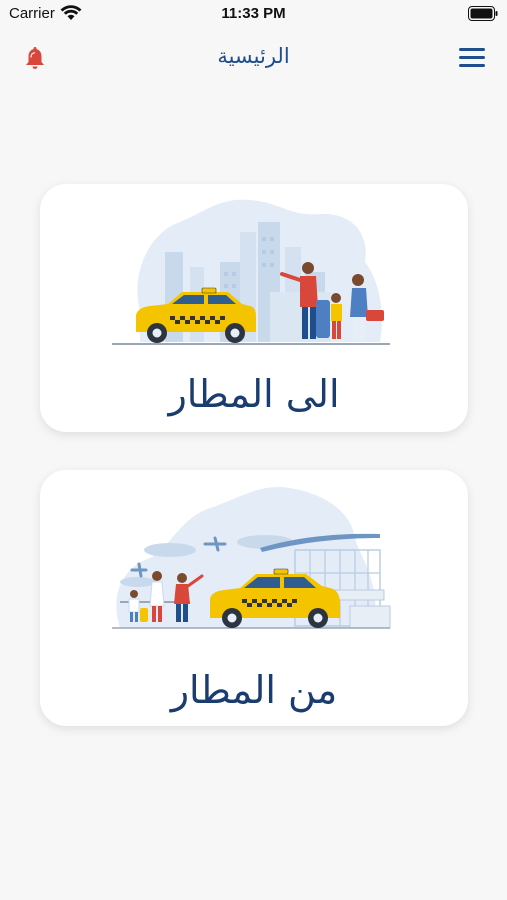 This screenshot has width=507, height=900. What do you see at coordinates (251, 272) in the screenshot?
I see `taxi-to-airport-illustration` at bounding box center [251, 272].